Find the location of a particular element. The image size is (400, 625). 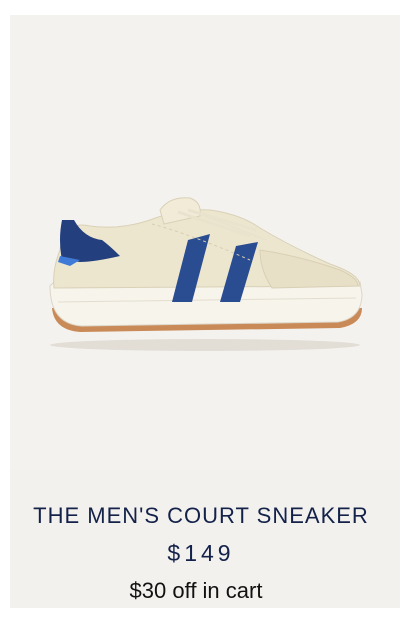

promo-text: $30 off in cart is located at coordinates (196, 590).